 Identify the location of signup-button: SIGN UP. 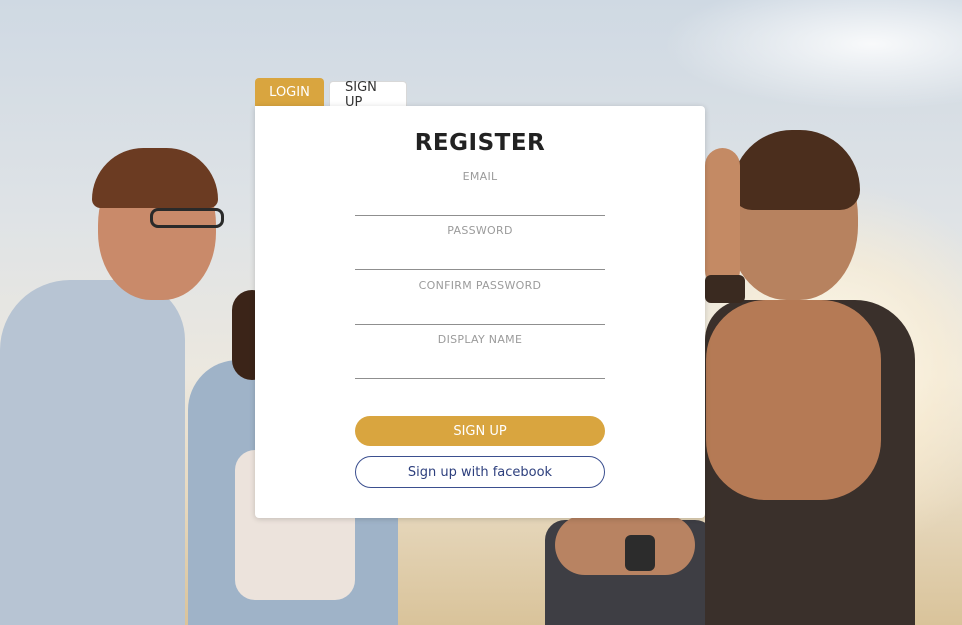
(480, 431).